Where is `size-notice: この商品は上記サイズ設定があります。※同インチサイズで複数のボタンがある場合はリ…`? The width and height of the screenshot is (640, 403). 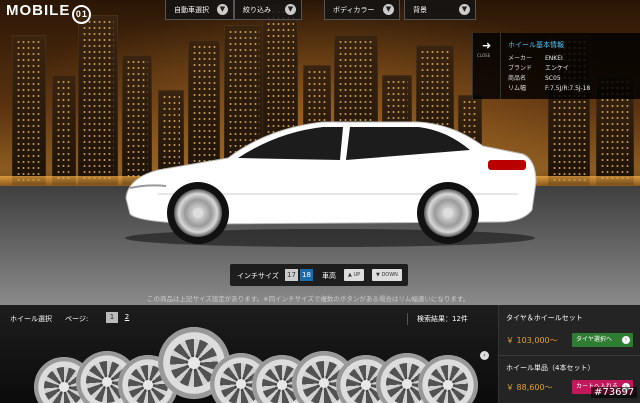 size-notice: この商品は上記サイズ設定があります。※同インチサイズで複数のボタンがある場合はリ… is located at coordinates (308, 299).